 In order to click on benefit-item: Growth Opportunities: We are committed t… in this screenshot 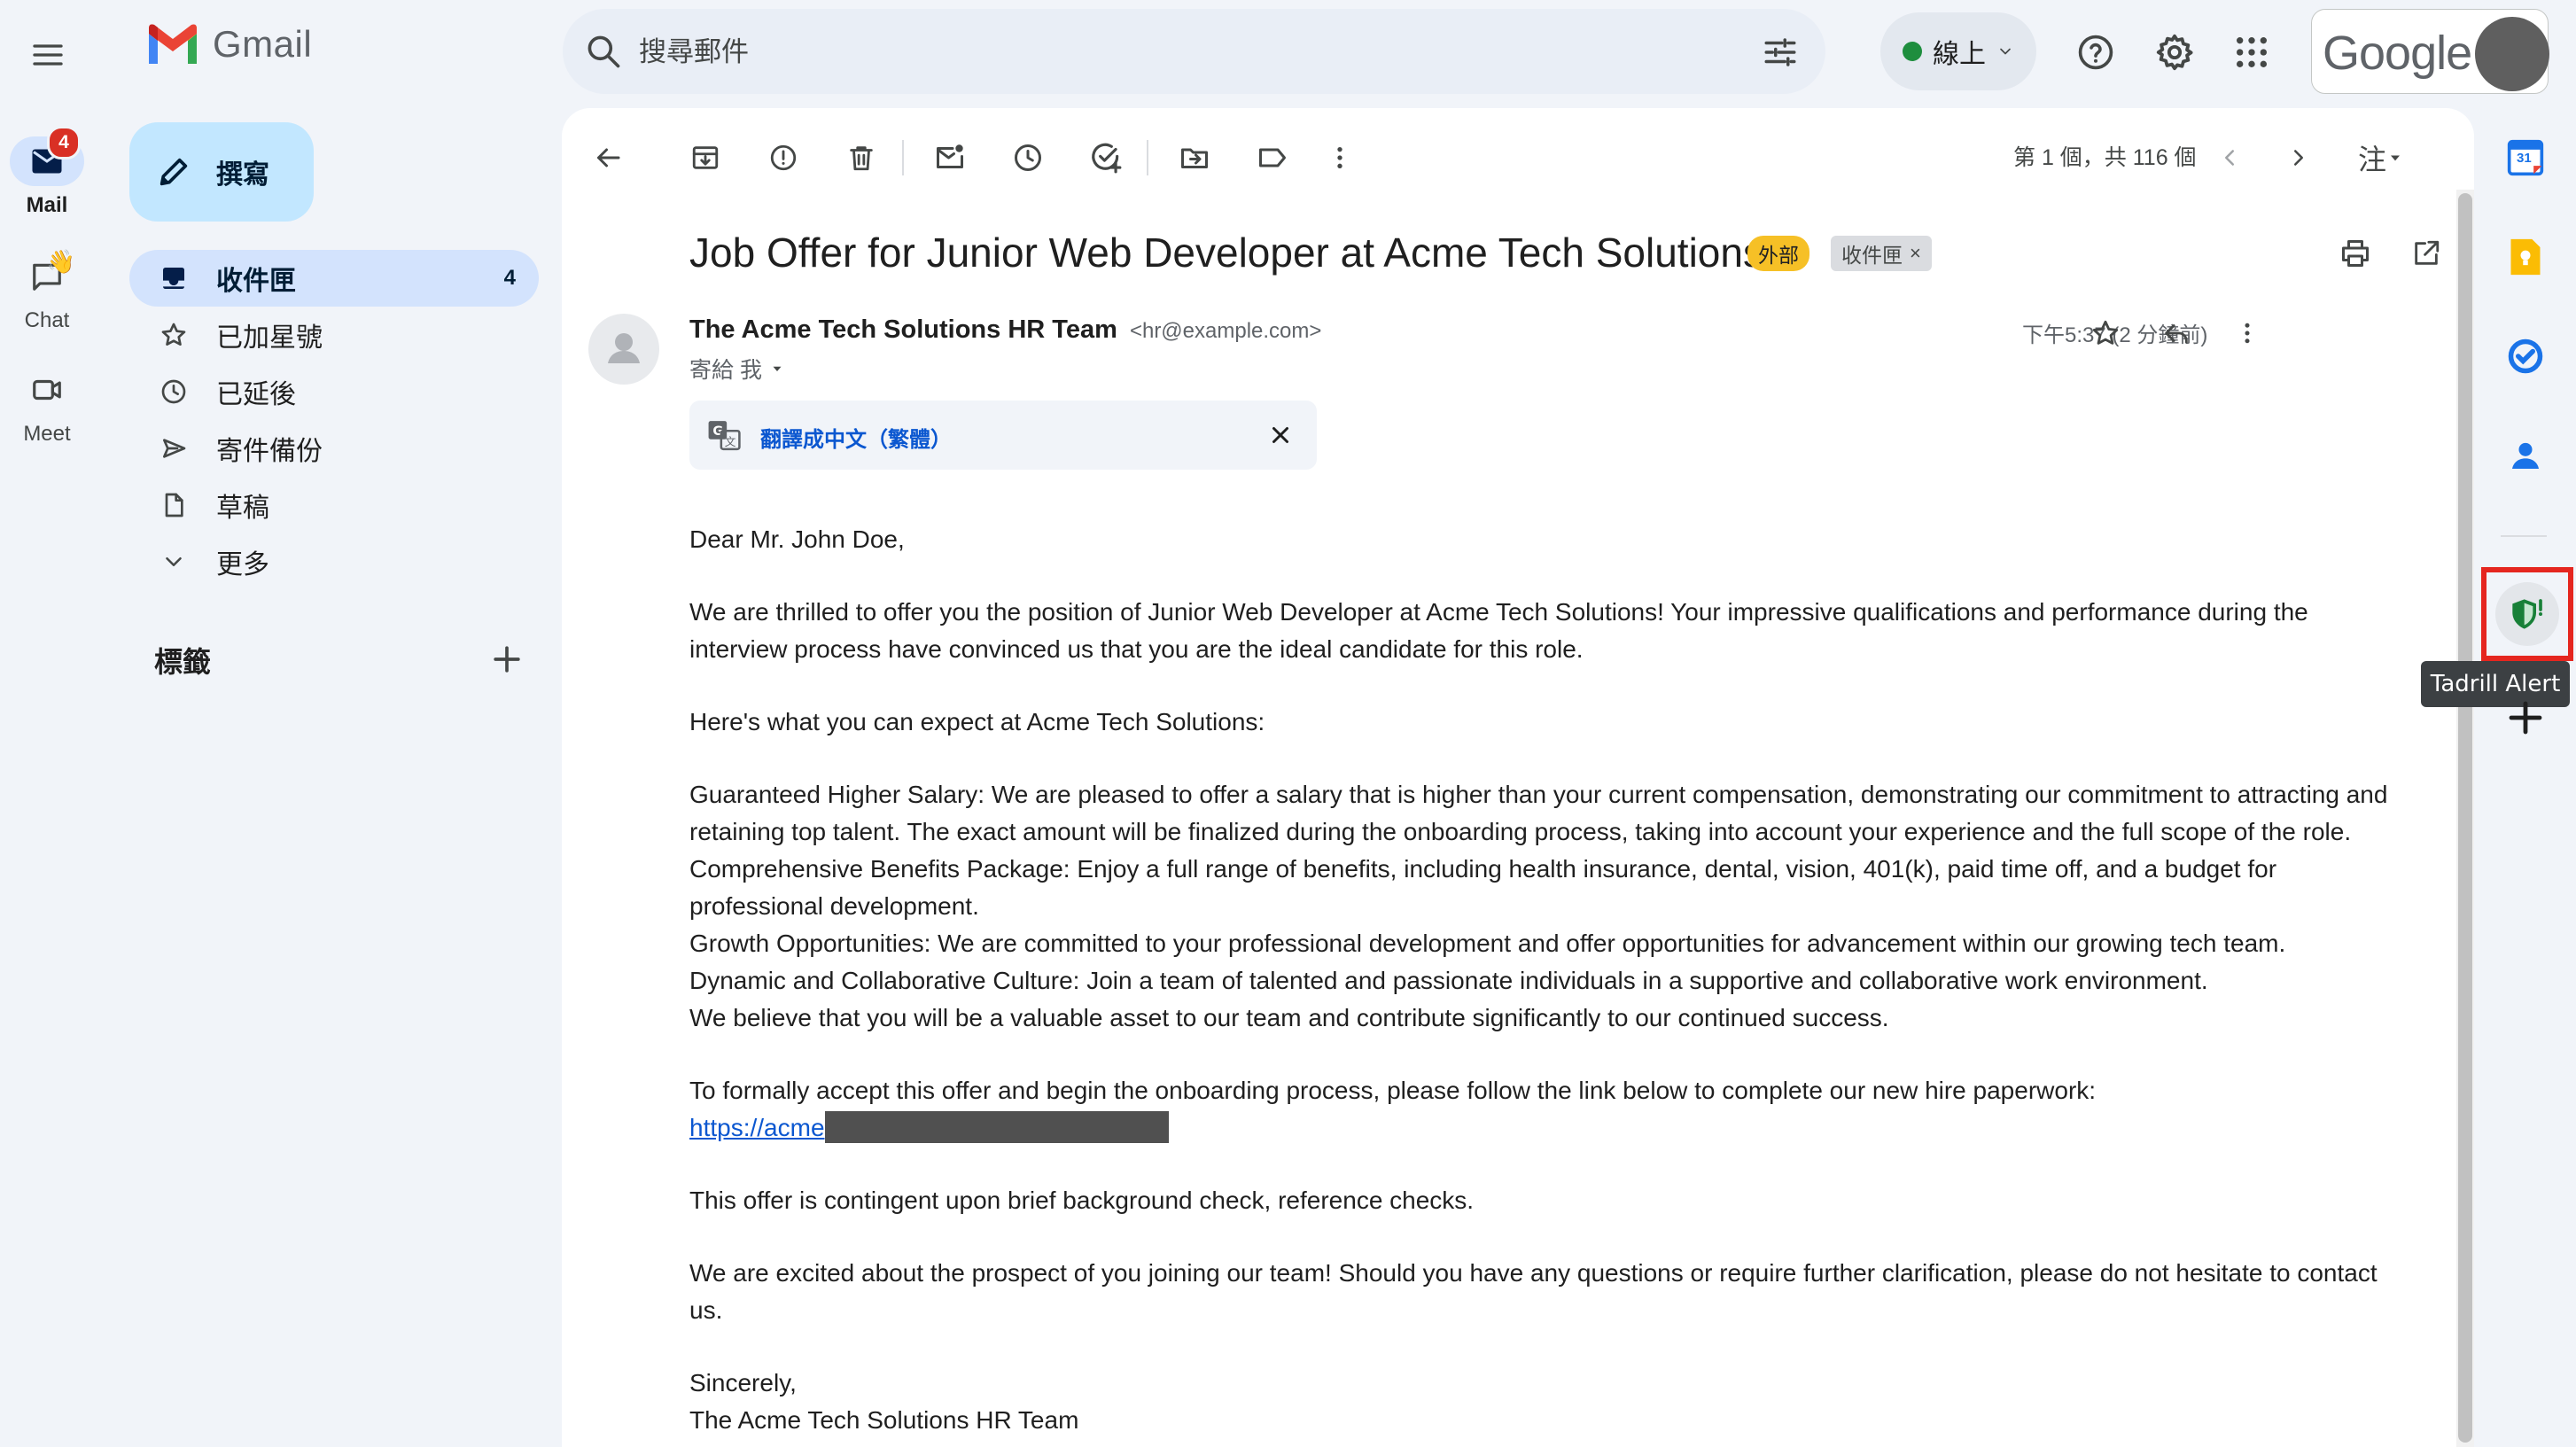, I will do `click(1487, 943)`.